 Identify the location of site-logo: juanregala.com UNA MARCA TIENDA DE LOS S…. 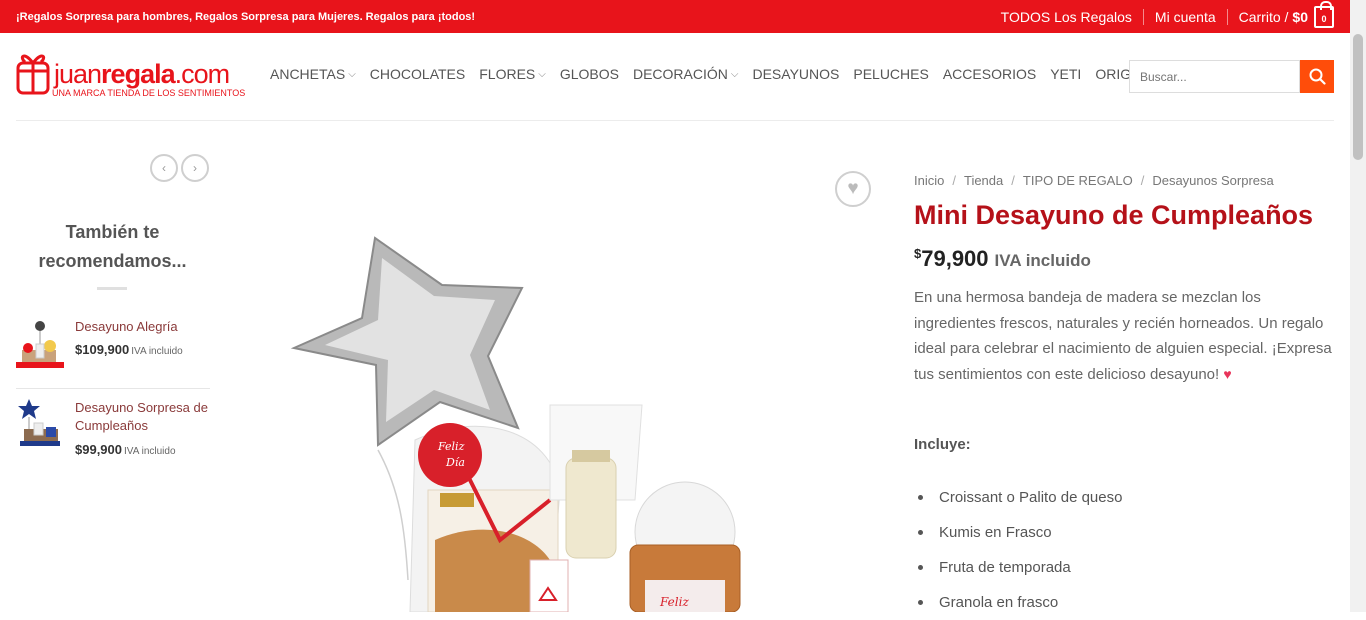
(130, 75).